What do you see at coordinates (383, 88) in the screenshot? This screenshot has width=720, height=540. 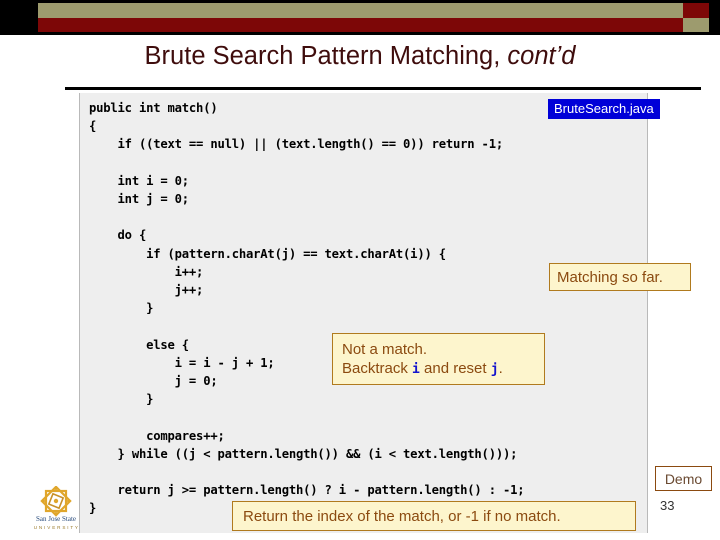 I see `title-divider` at bounding box center [383, 88].